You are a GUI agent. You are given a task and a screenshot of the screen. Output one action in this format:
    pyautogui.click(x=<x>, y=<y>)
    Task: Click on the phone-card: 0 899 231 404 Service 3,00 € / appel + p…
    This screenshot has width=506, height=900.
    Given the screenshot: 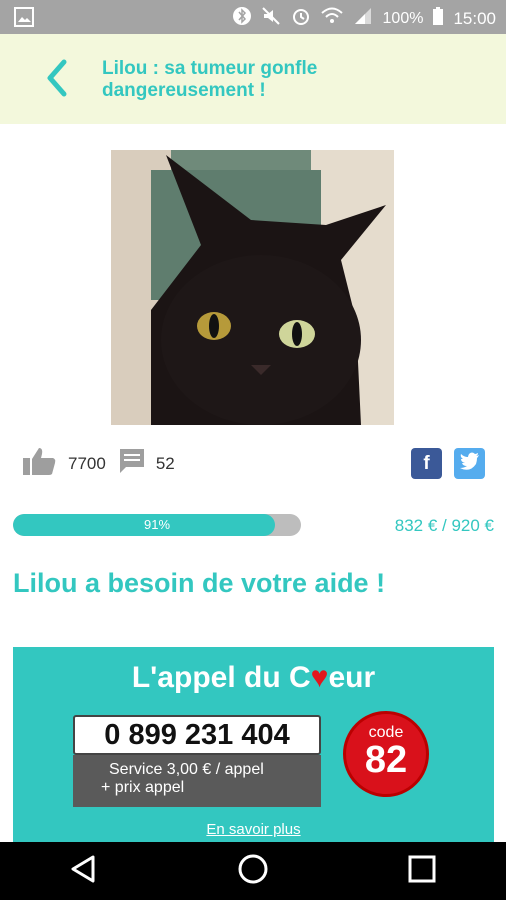 What is the action you would take?
    pyautogui.click(x=197, y=761)
    